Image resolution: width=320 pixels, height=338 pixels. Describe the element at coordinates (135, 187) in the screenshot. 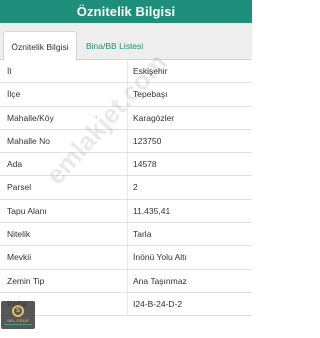

I see `row-value: 2` at that location.